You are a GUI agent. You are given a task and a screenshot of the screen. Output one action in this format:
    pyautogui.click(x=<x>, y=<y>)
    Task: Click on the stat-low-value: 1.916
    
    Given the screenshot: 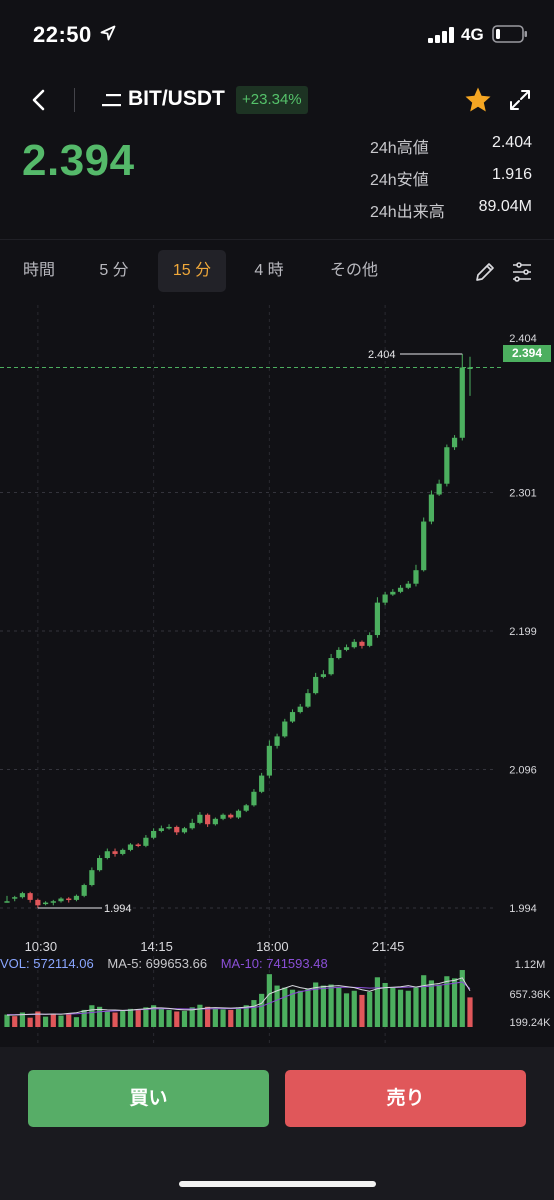 What is the action you would take?
    pyautogui.click(x=511, y=174)
    